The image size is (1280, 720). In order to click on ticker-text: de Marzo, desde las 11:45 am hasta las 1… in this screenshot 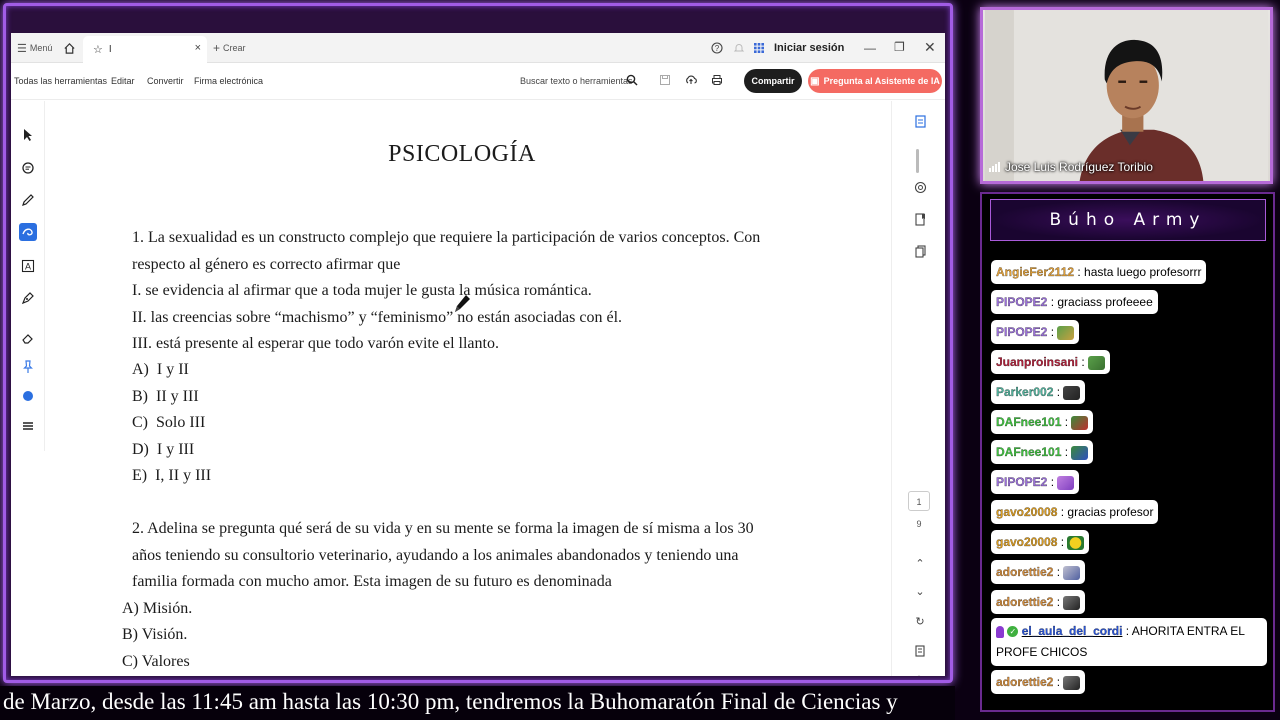, I will do `click(450, 701)`.